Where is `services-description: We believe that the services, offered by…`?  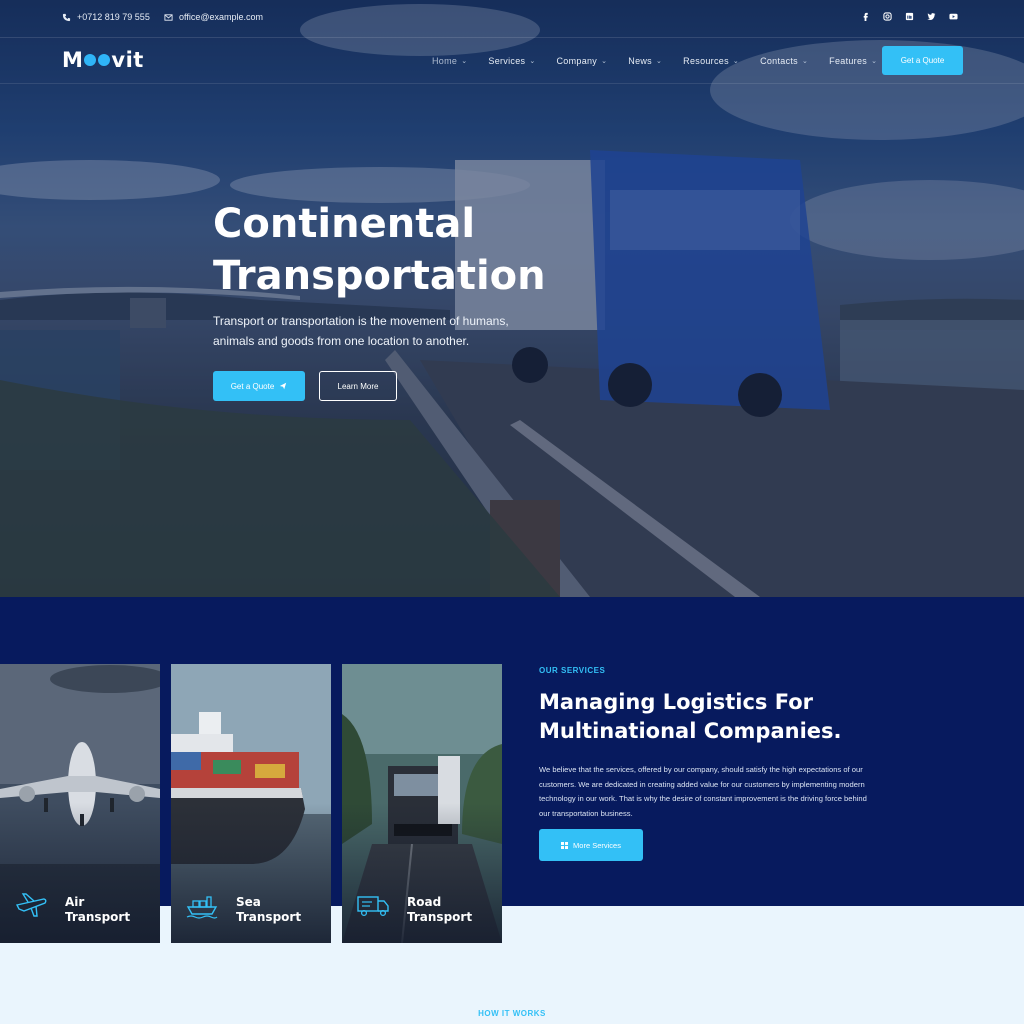
services-description: We believe that the services, offered by… is located at coordinates (703, 792).